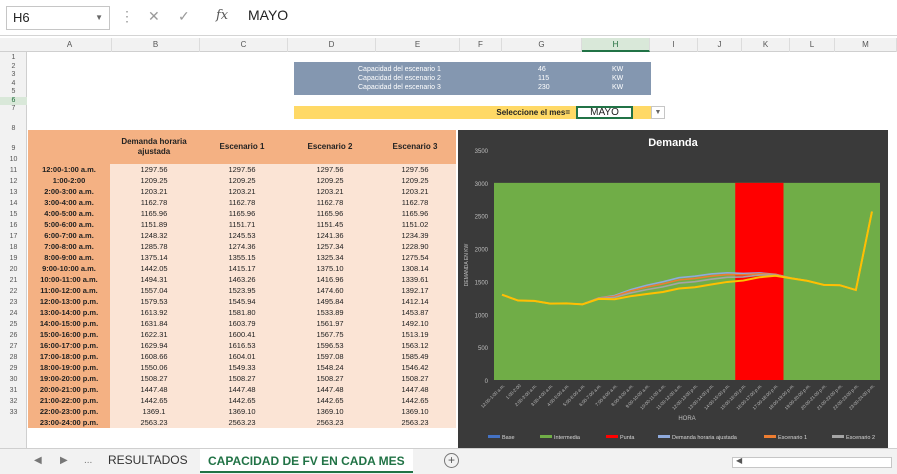  Describe the element at coordinates (69, 169) in the screenshot. I see `hour-cell: 12:00-1:00 a.m.` at that location.